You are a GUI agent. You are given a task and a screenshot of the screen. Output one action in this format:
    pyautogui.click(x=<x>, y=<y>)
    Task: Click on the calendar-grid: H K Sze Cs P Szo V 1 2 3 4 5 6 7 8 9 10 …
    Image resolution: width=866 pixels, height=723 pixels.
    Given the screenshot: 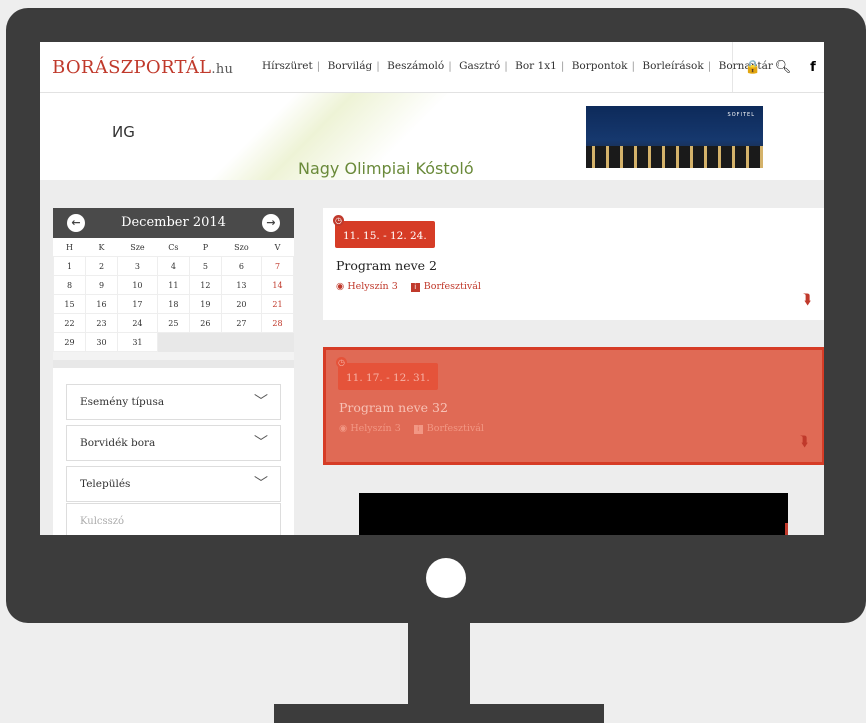 What is the action you would take?
    pyautogui.click(x=174, y=295)
    